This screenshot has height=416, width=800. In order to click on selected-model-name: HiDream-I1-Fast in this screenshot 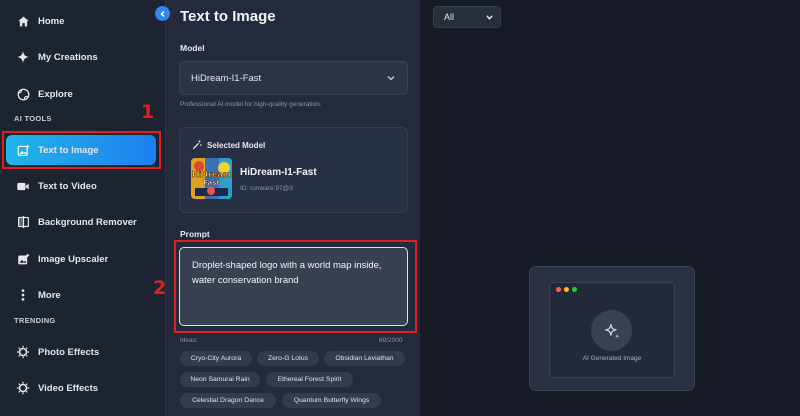, I will do `click(278, 172)`.